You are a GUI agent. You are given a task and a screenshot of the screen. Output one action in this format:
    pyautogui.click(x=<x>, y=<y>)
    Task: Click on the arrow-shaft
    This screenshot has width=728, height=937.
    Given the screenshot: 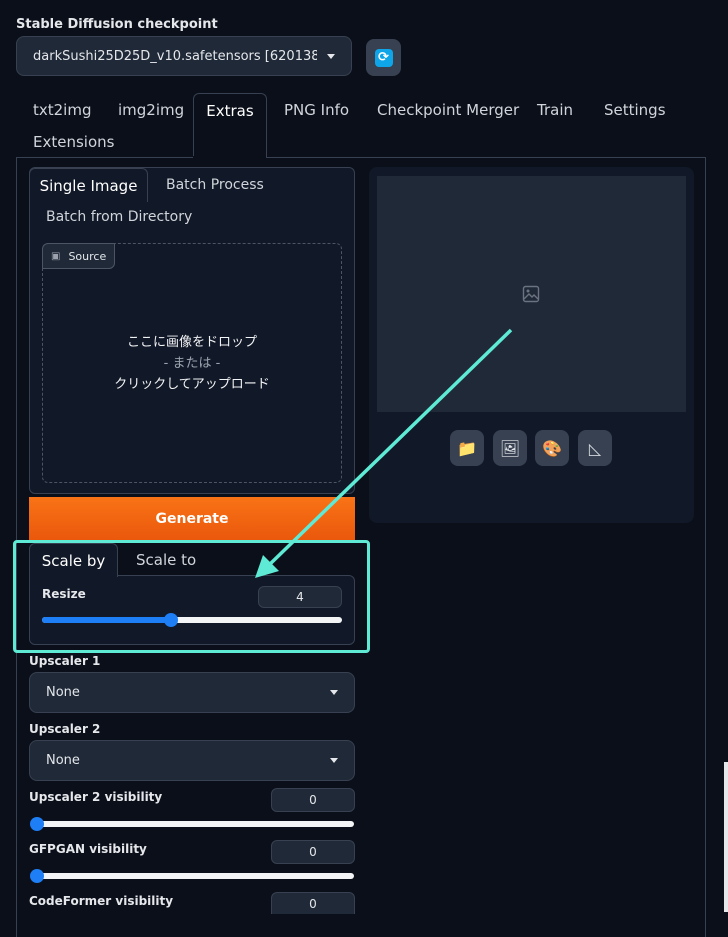 What is the action you would take?
    pyautogui.click(x=389, y=448)
    